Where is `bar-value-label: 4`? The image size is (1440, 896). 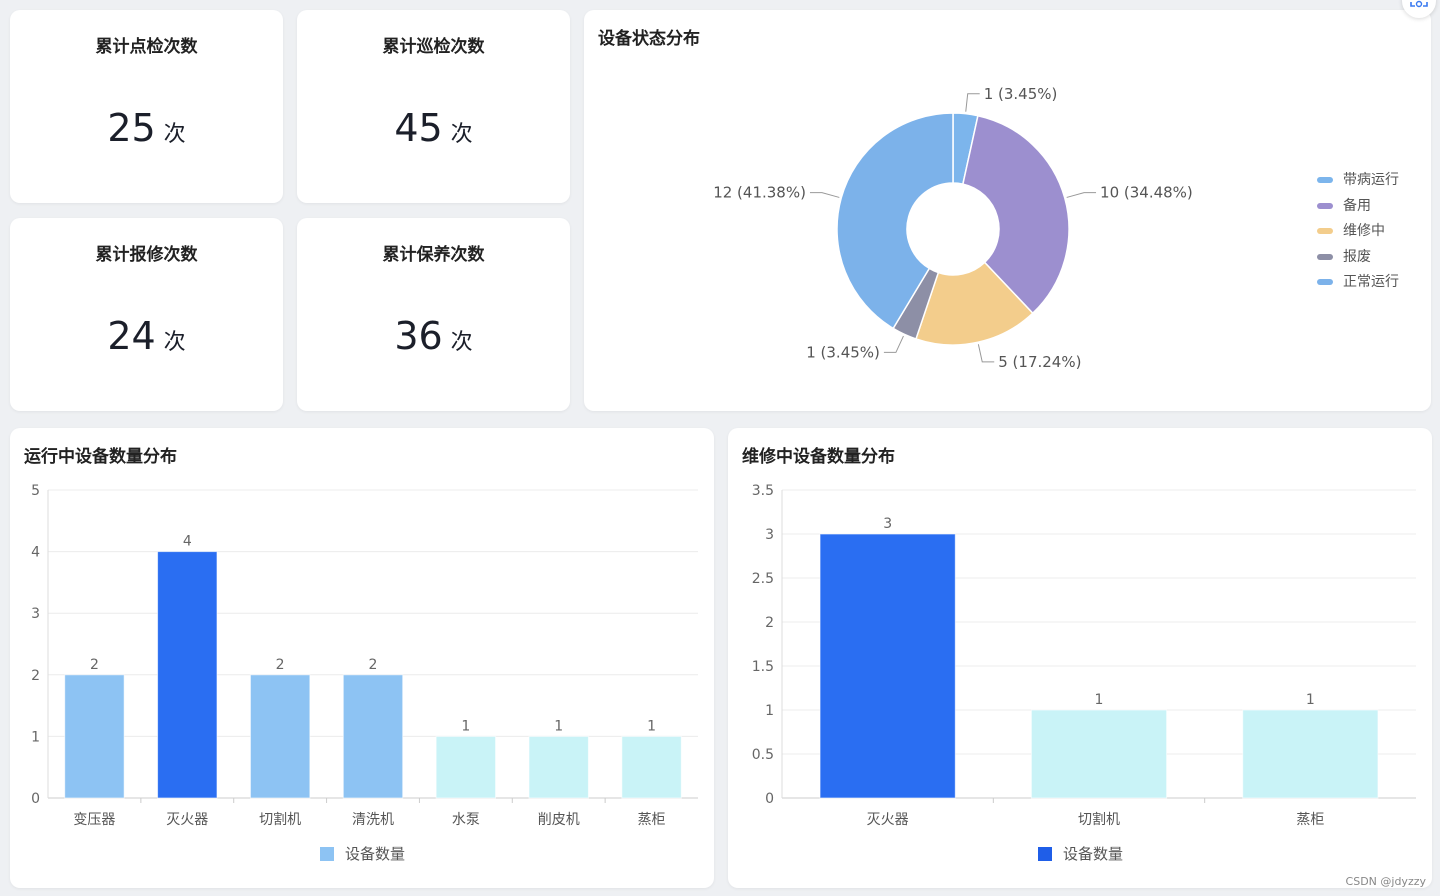
bar-value-label: 4 is located at coordinates (187, 542).